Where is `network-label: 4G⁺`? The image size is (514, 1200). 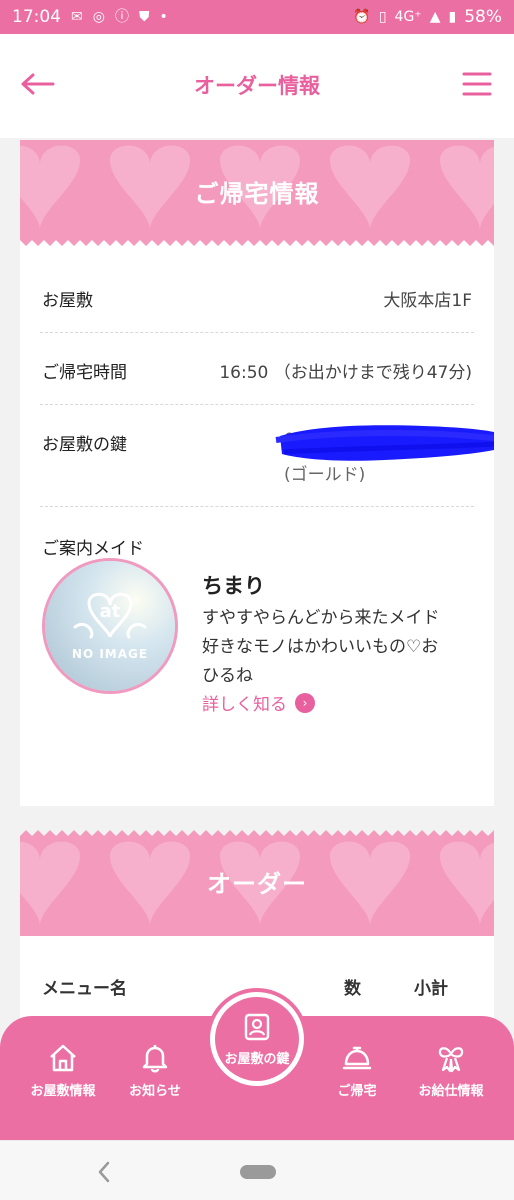 network-label: 4G⁺ is located at coordinates (408, 17).